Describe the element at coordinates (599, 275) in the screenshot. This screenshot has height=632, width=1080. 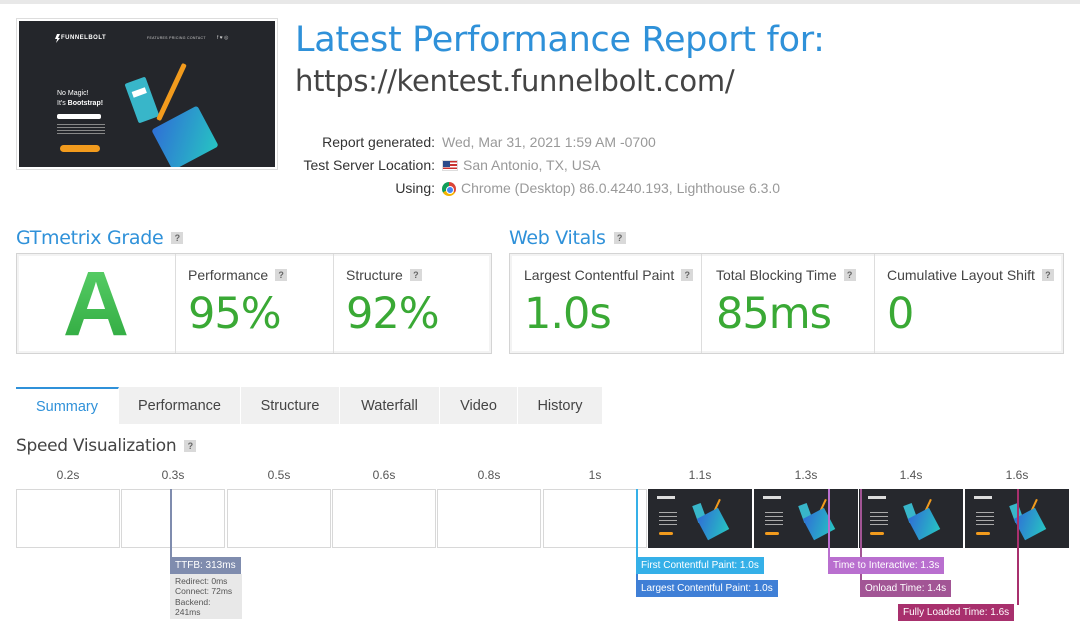
I see `metric-label: Largest Contentful Paint` at that location.